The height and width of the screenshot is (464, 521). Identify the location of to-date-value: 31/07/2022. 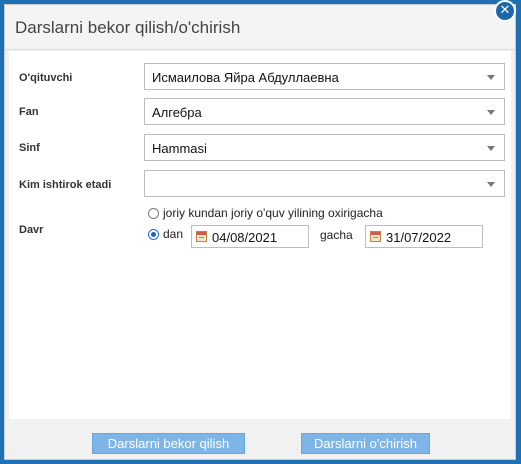
(419, 237).